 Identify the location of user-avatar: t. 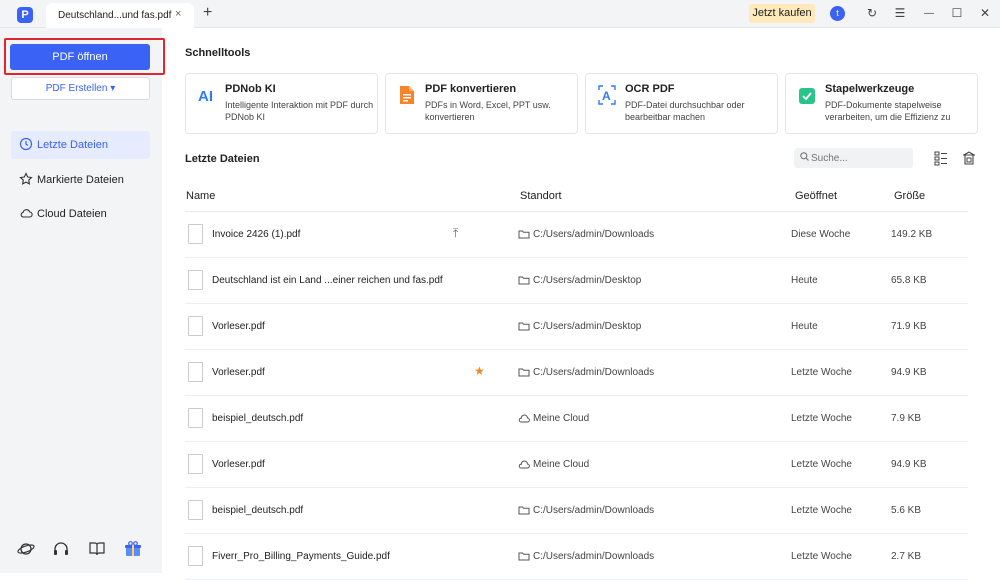
(837, 13).